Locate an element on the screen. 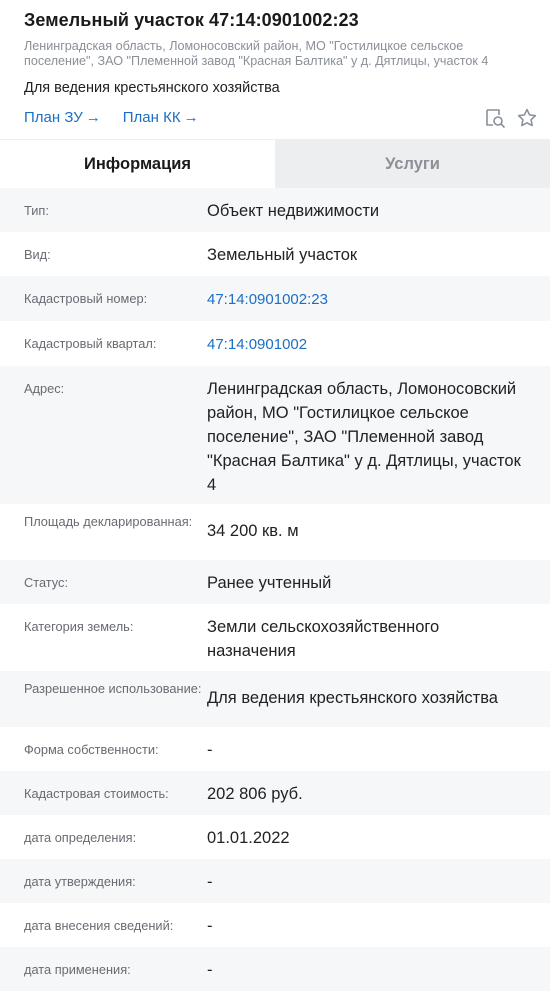 This screenshot has width=550, height=994. row-value: 202 806 руб. is located at coordinates (255, 794).